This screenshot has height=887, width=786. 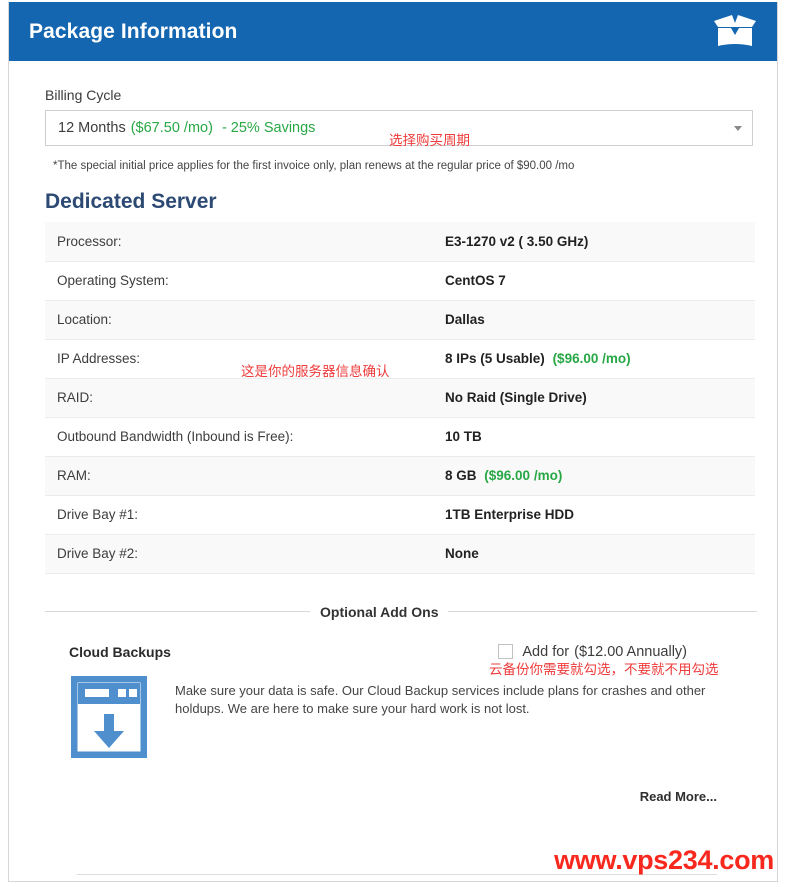 I want to click on cloud-backup-checkbox, so click(x=506, y=651).